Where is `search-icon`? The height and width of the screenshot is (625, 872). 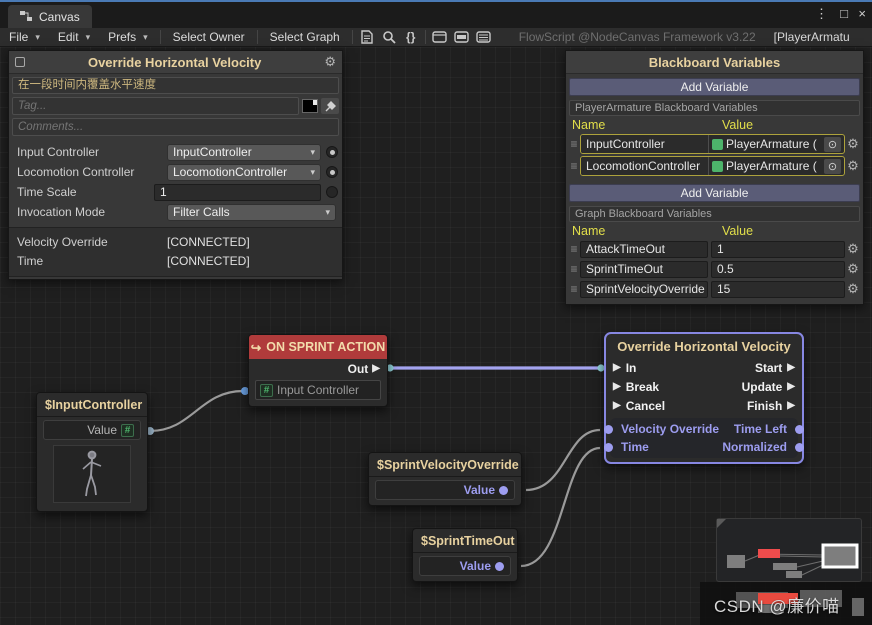 search-icon is located at coordinates (389, 37).